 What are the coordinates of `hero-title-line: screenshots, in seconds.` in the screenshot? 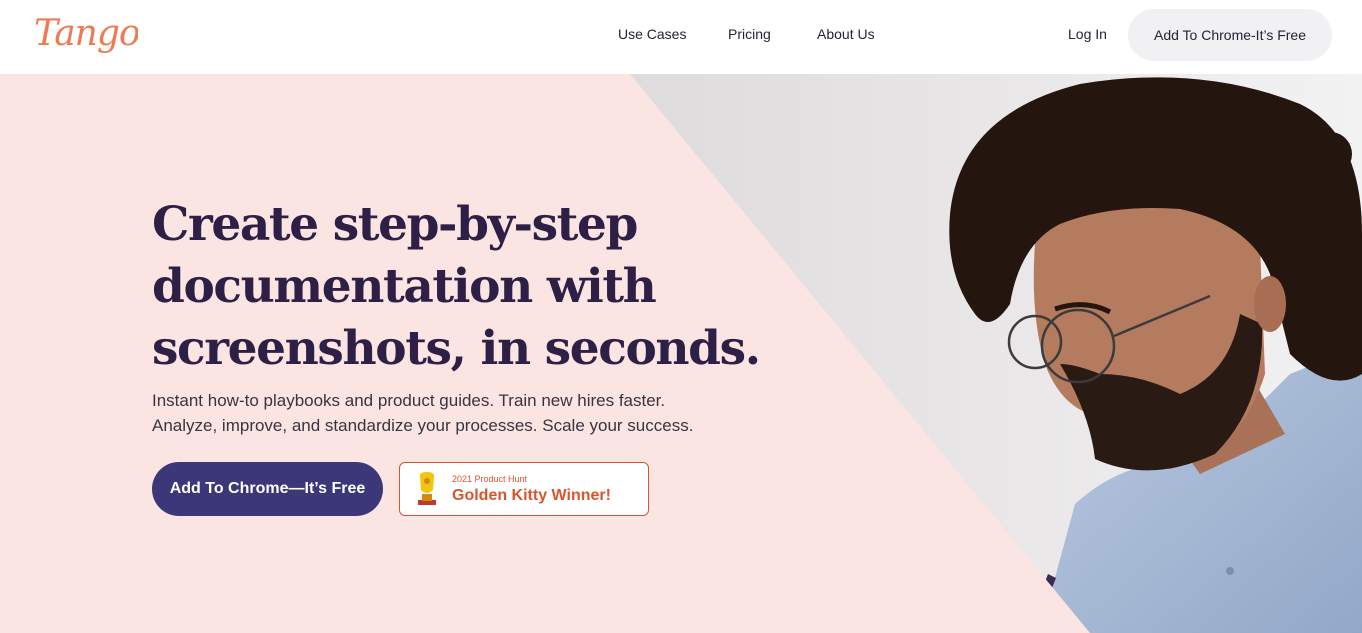 It's located at (456, 348).